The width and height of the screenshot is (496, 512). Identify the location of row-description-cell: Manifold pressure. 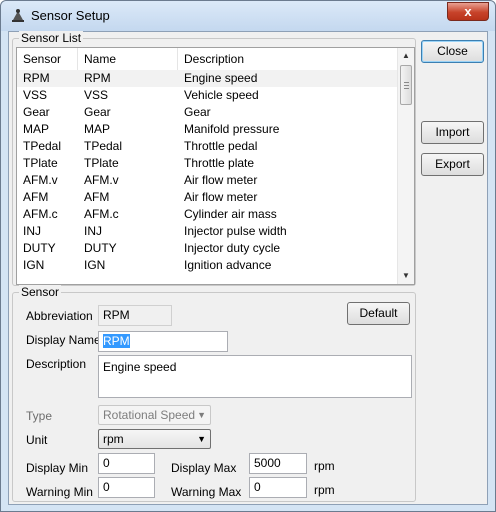
(232, 129).